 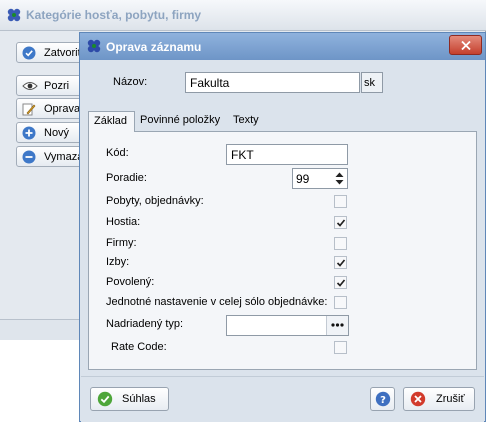 I want to click on tab-texty: Texty, so click(x=246, y=121).